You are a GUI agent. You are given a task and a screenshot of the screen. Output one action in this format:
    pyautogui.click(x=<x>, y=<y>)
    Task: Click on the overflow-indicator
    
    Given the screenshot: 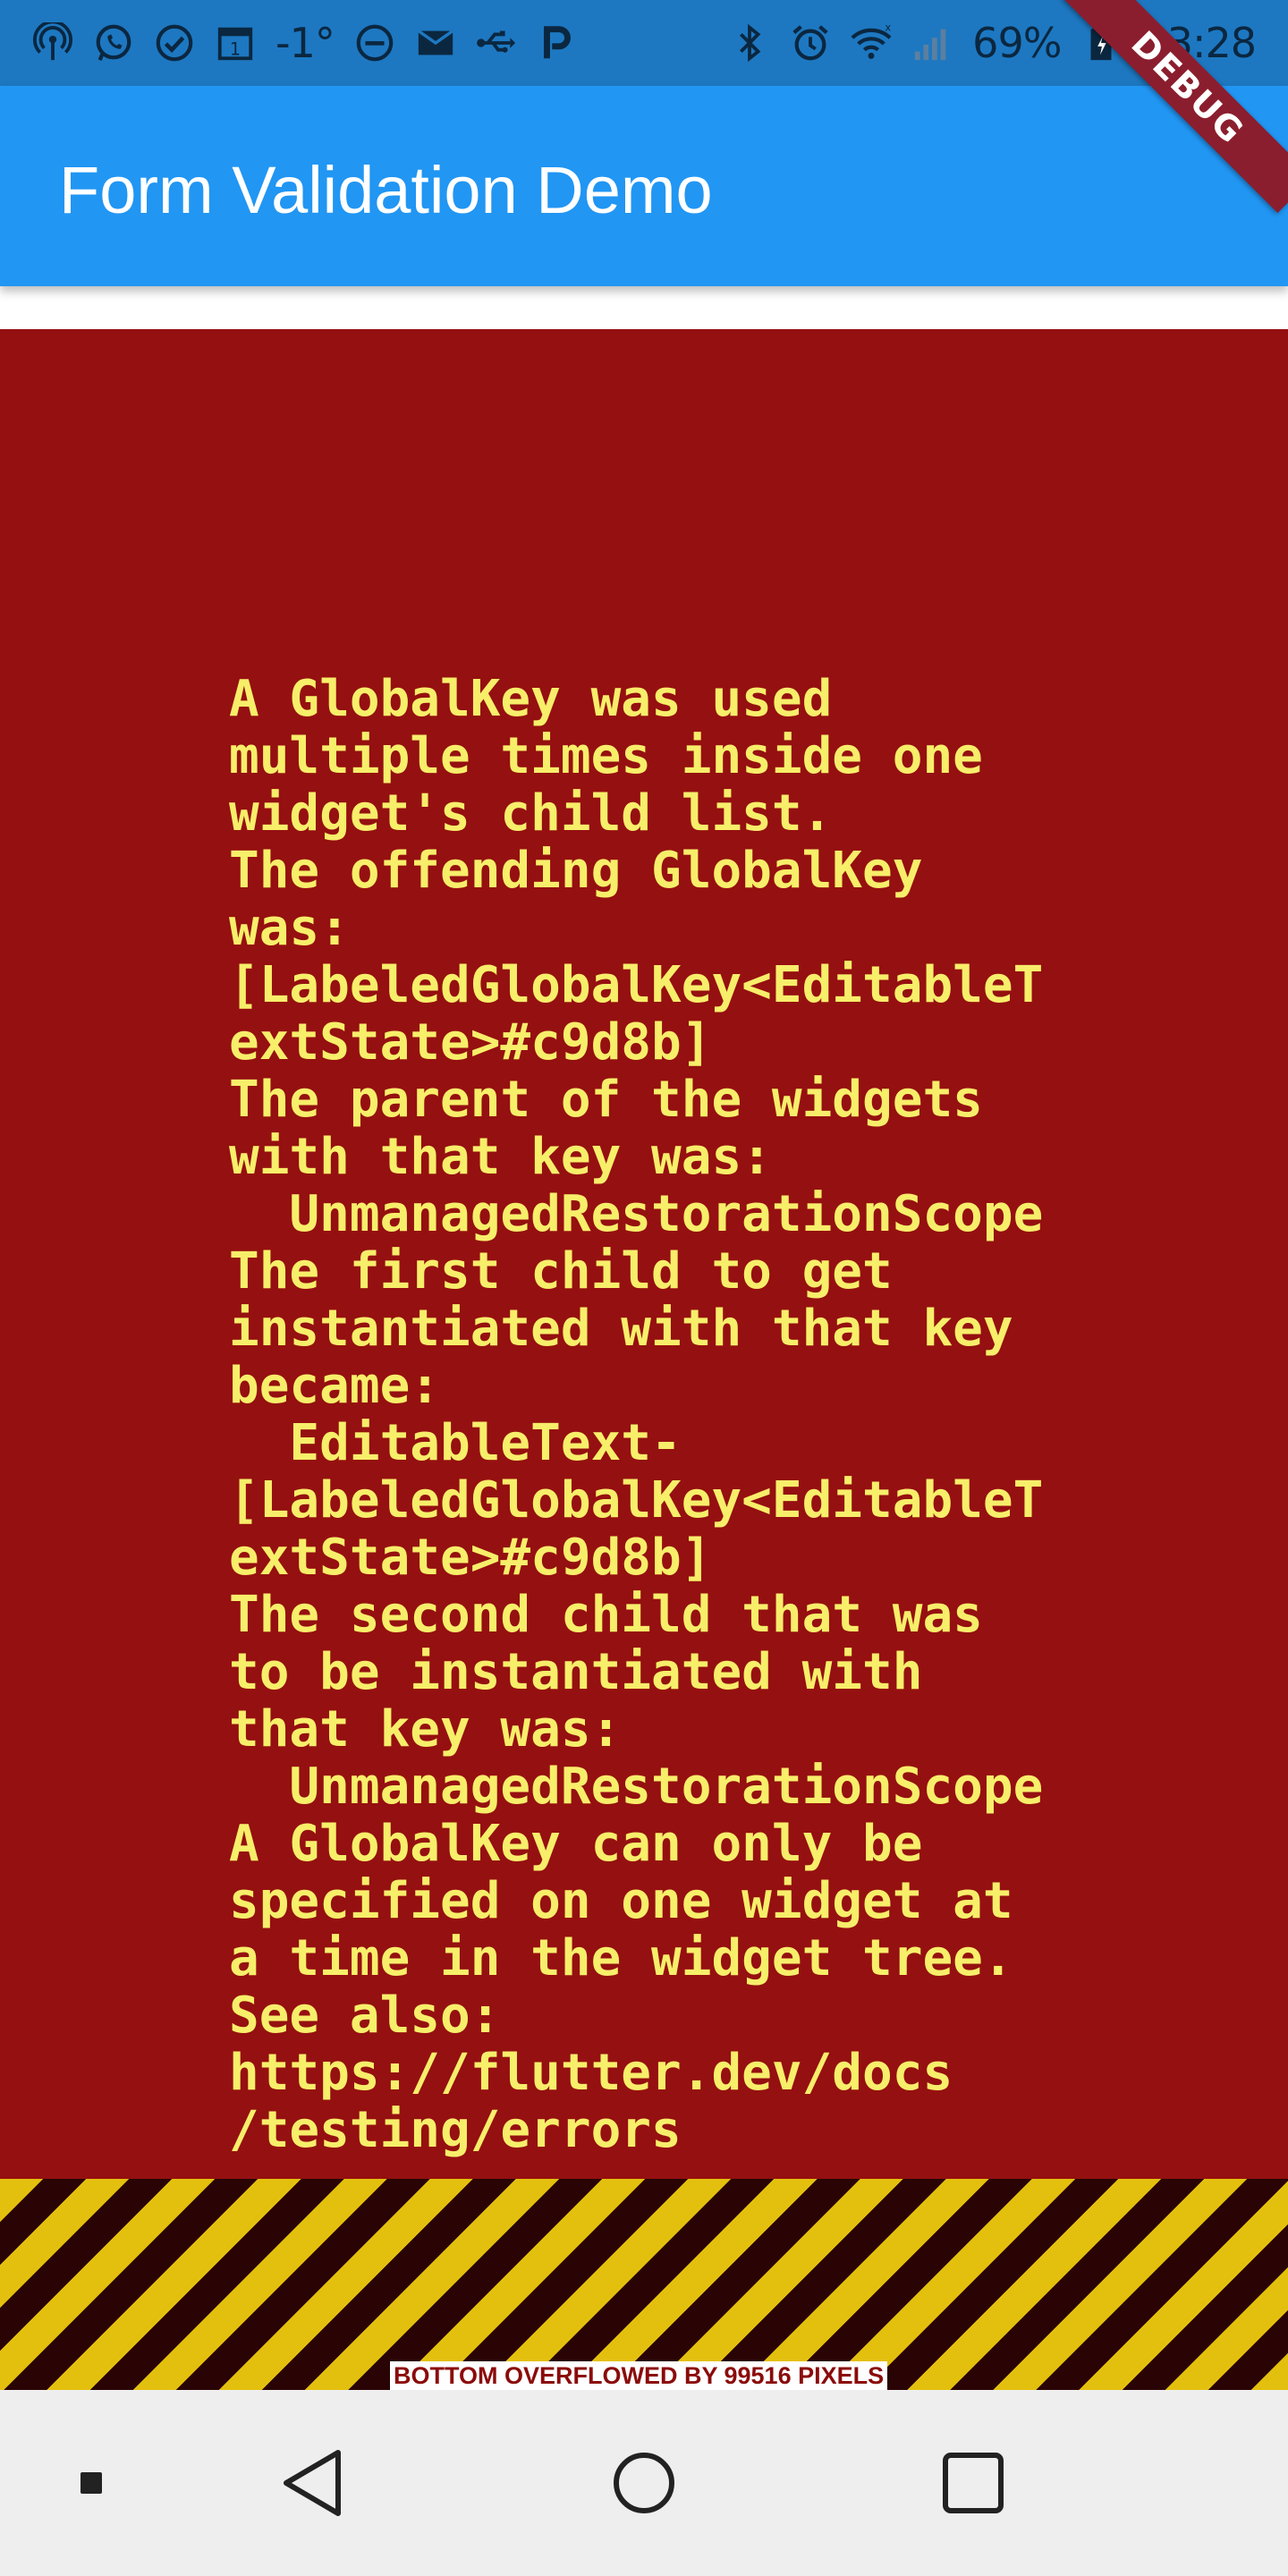 What is the action you would take?
    pyautogui.click(x=644, y=2284)
    